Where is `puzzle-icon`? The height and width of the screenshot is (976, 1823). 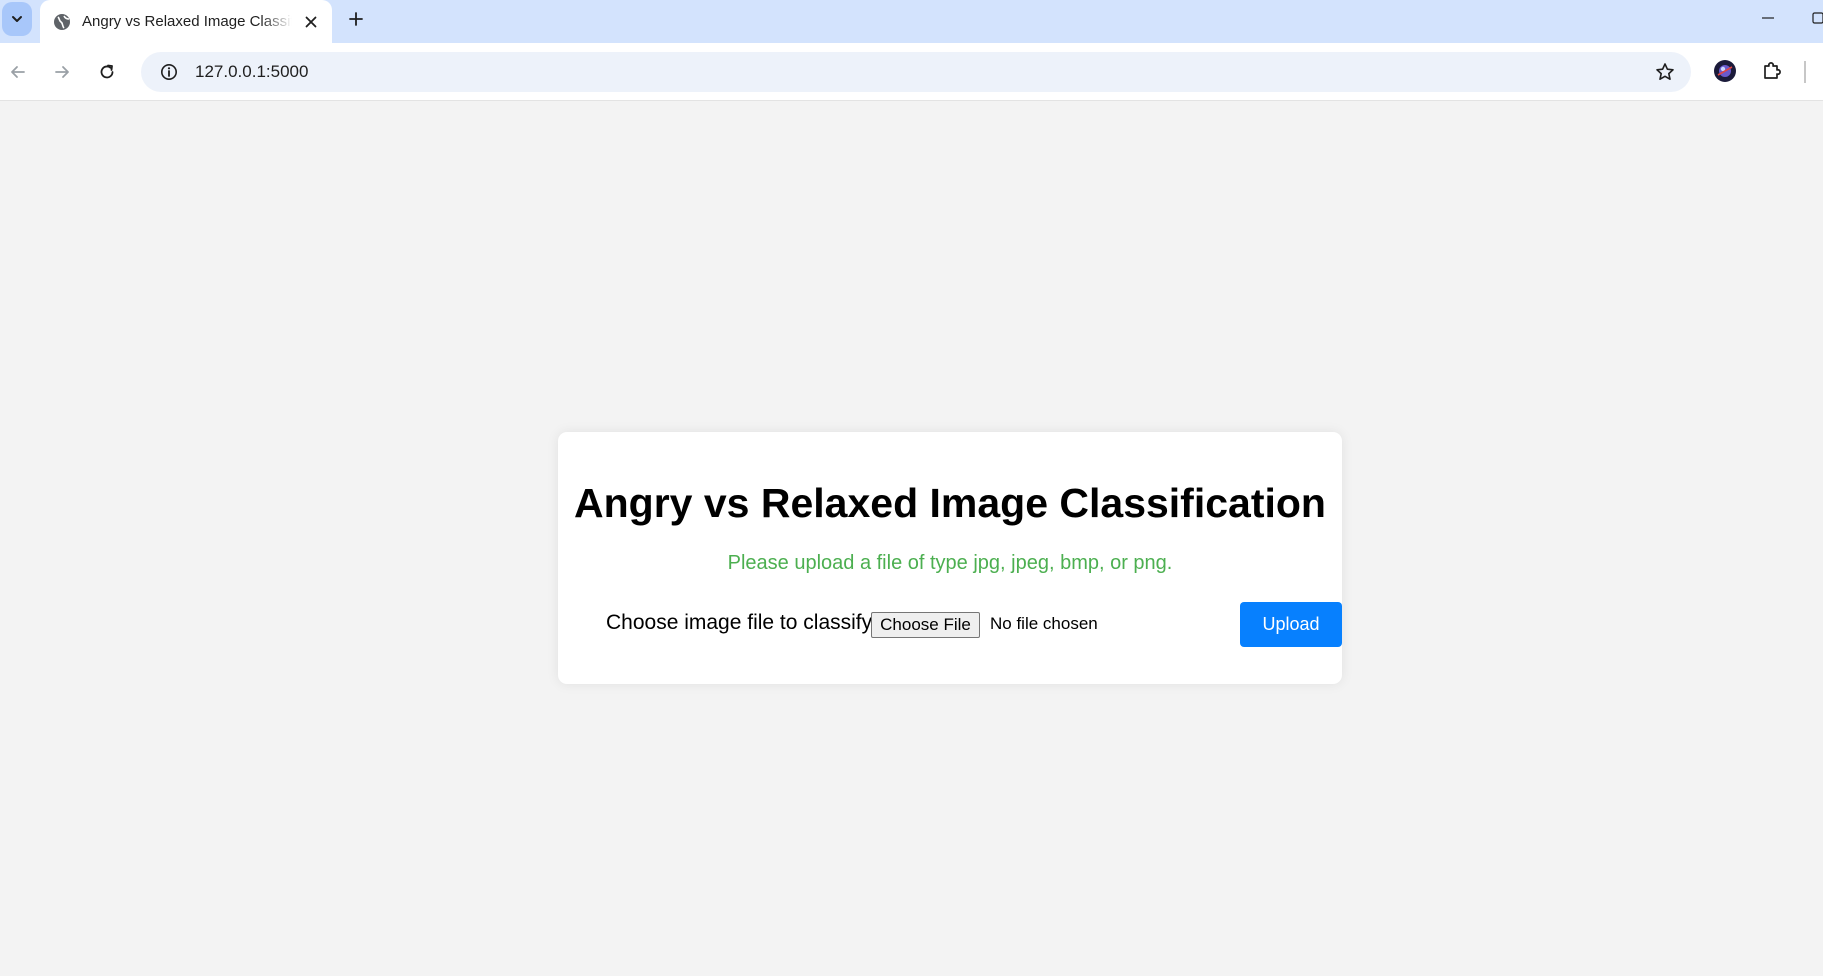
puzzle-icon is located at coordinates (1772, 70).